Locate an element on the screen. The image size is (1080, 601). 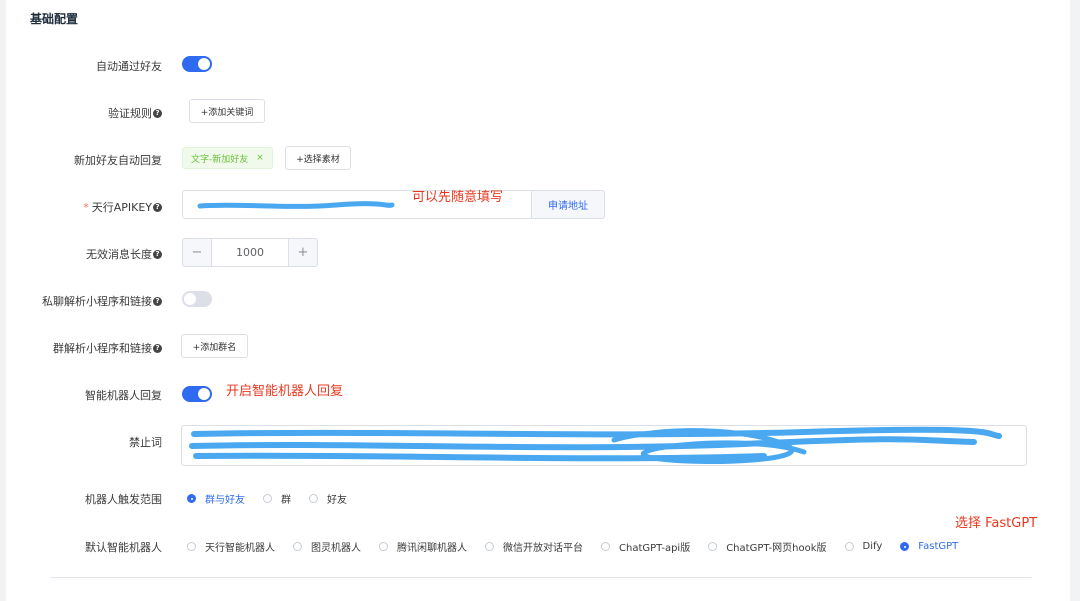
private-parse-label: 私聊解析小程序和链接? is located at coordinates (102, 301).